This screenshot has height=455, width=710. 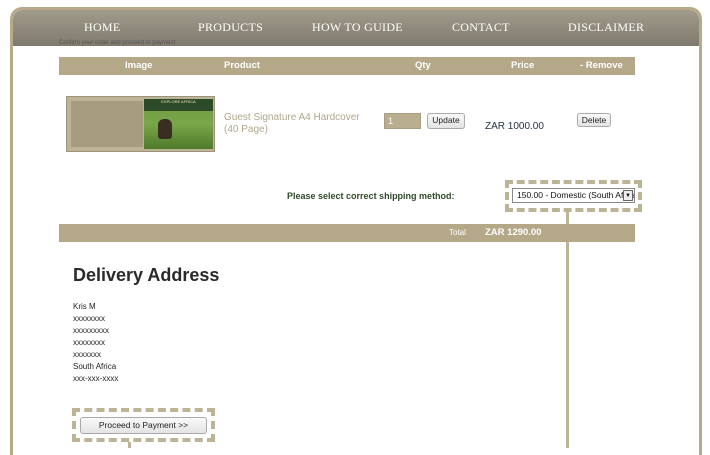 I want to click on delete-button: Delete, so click(x=594, y=120).